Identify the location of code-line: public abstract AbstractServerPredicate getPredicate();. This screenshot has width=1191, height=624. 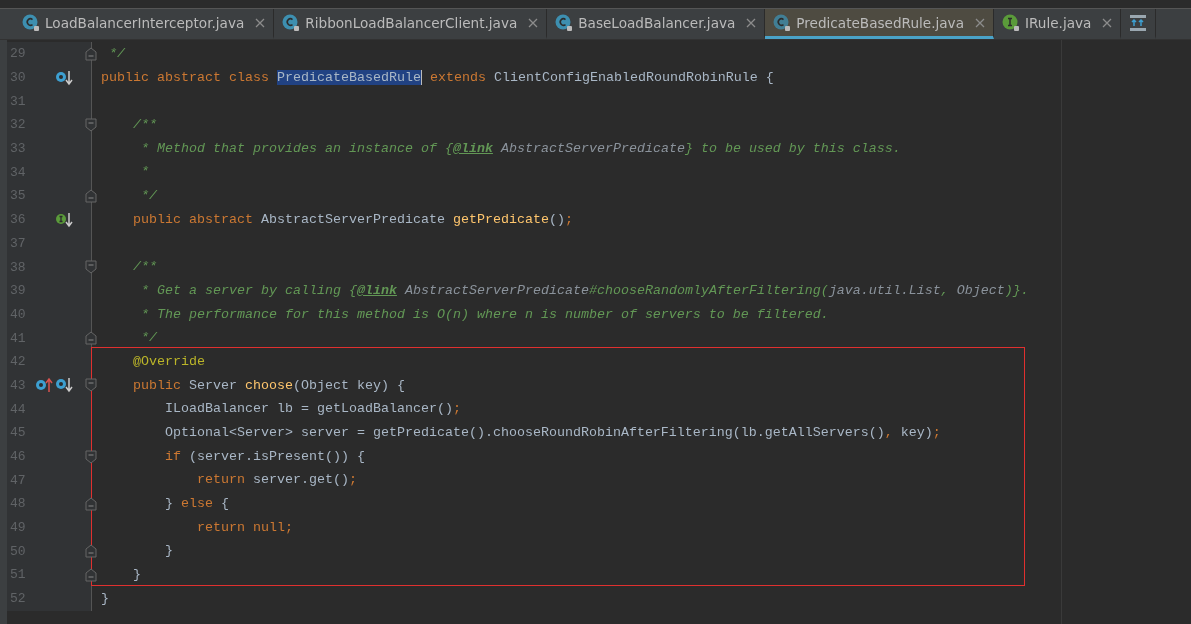
(352, 219).